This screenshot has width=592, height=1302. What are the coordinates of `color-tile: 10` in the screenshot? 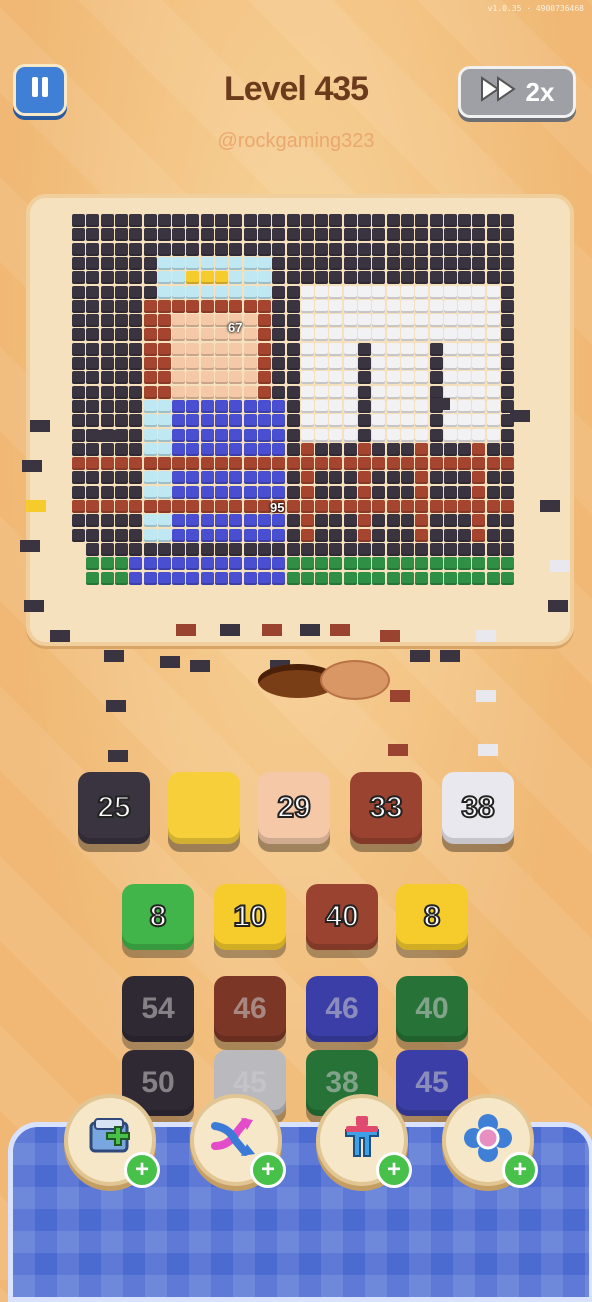 It's located at (250, 917).